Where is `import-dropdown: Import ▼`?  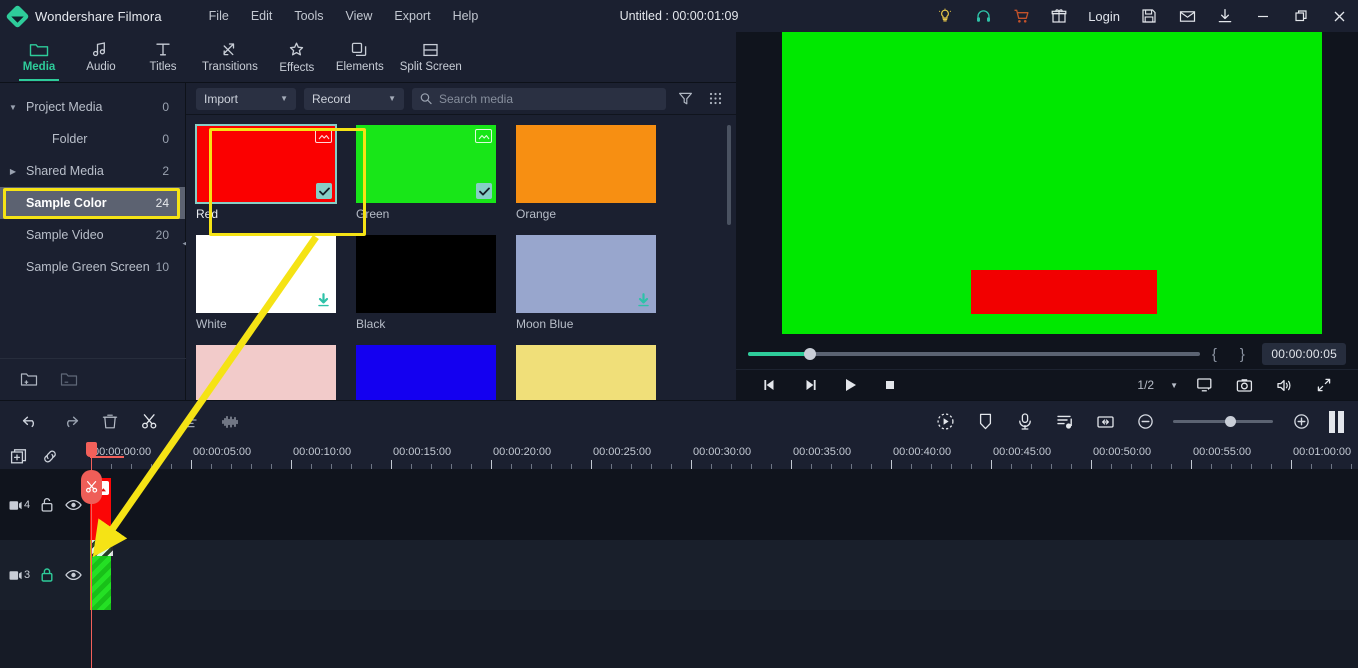
import-dropdown: Import ▼ is located at coordinates (246, 98).